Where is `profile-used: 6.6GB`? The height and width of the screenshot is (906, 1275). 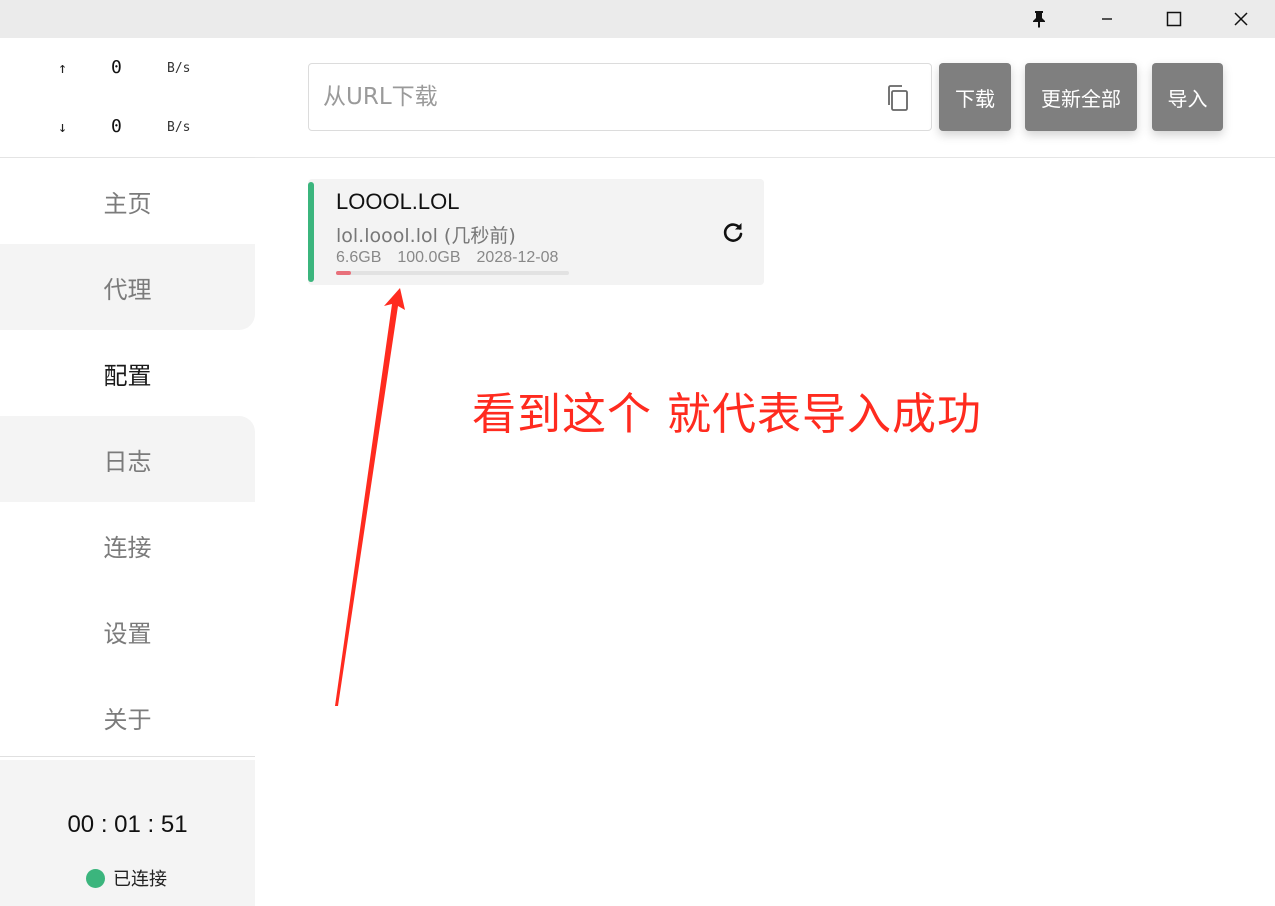 profile-used: 6.6GB is located at coordinates (359, 257).